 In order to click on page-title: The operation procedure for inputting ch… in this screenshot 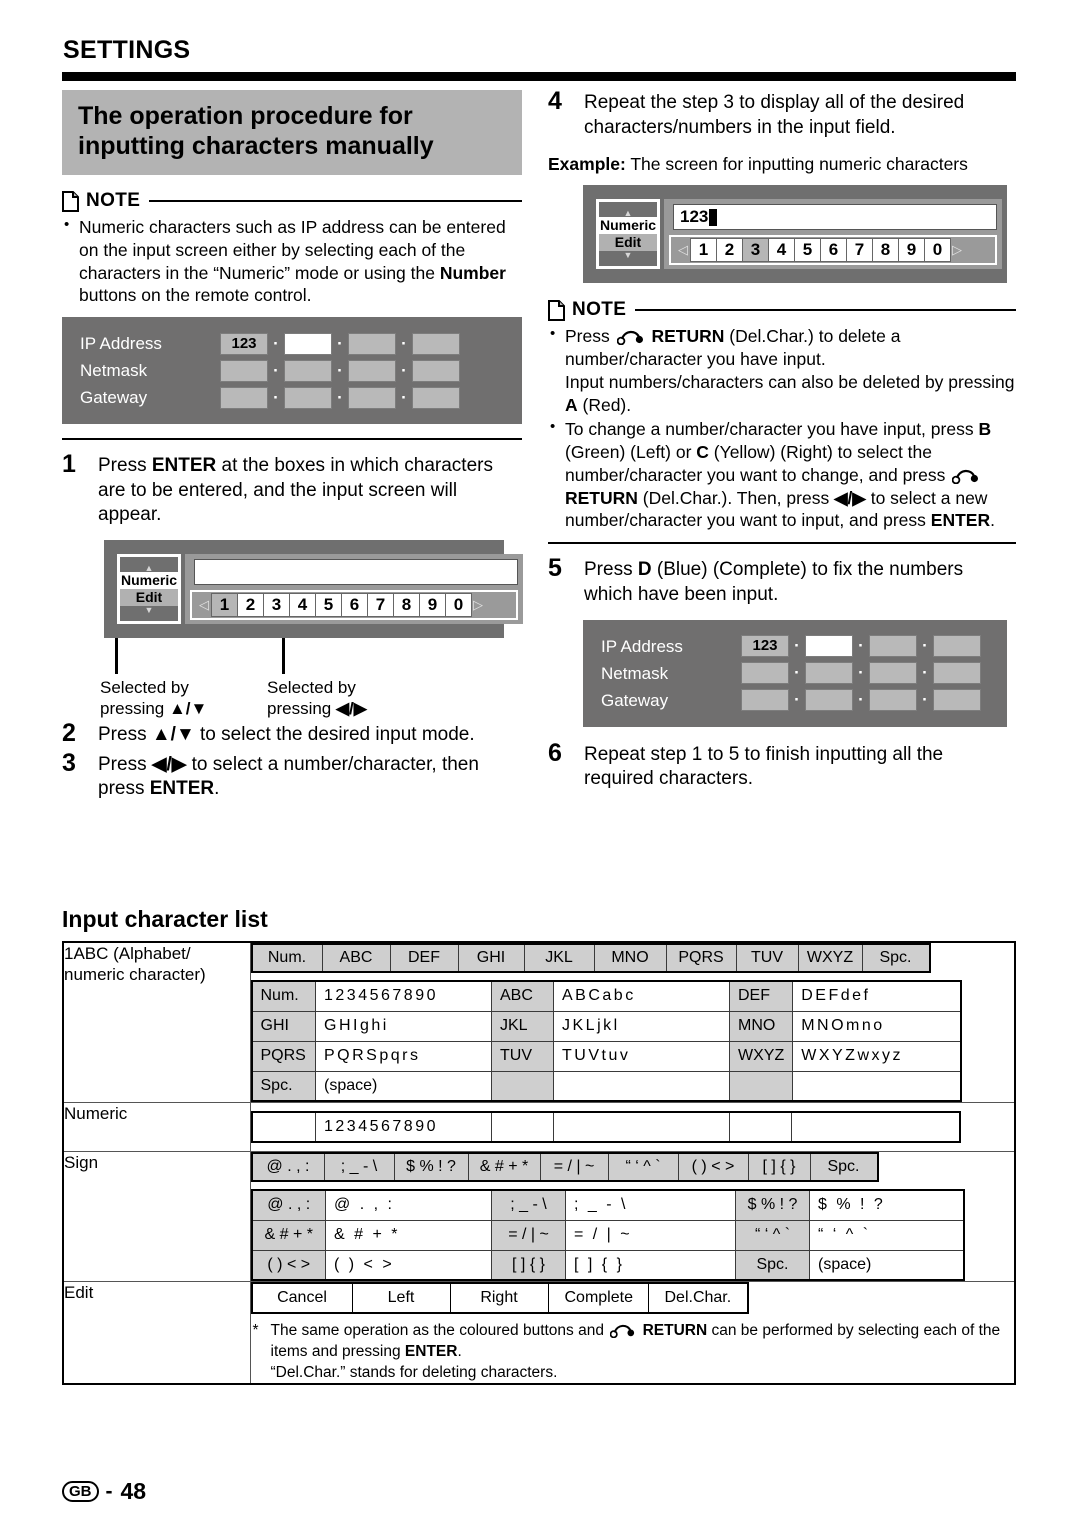, I will do `click(292, 132)`.